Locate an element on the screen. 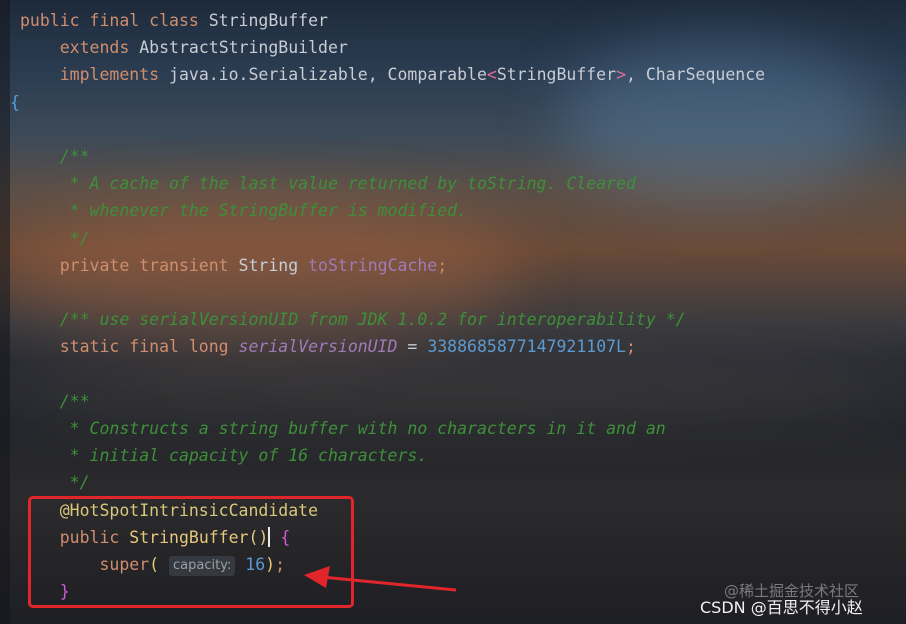 Image resolution: width=906 pixels, height=624 pixels. code-line: private transient String toStringCache; is located at coordinates (233, 265).